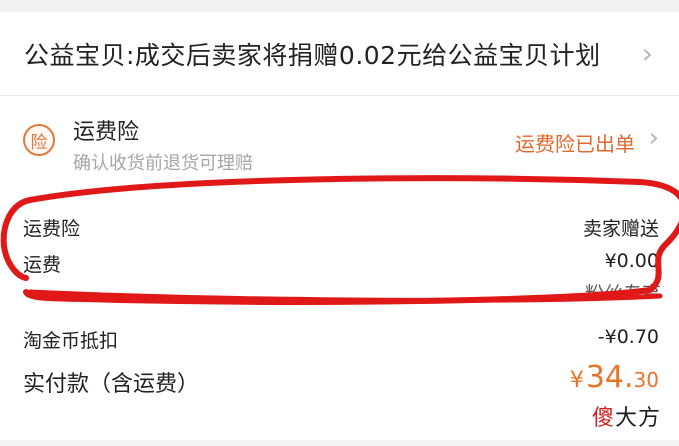 The height and width of the screenshot is (446, 679). I want to click on fee-value: 卖家赠送, so click(620, 229).